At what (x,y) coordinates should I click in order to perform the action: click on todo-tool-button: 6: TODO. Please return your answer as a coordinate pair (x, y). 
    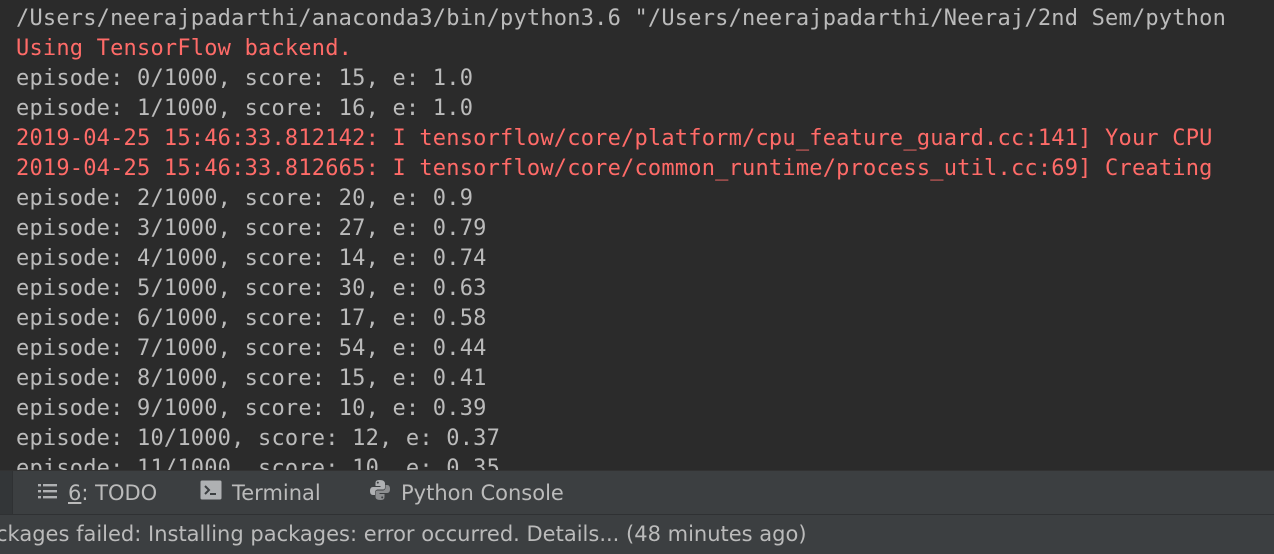
    Looking at the image, I should click on (97, 492).